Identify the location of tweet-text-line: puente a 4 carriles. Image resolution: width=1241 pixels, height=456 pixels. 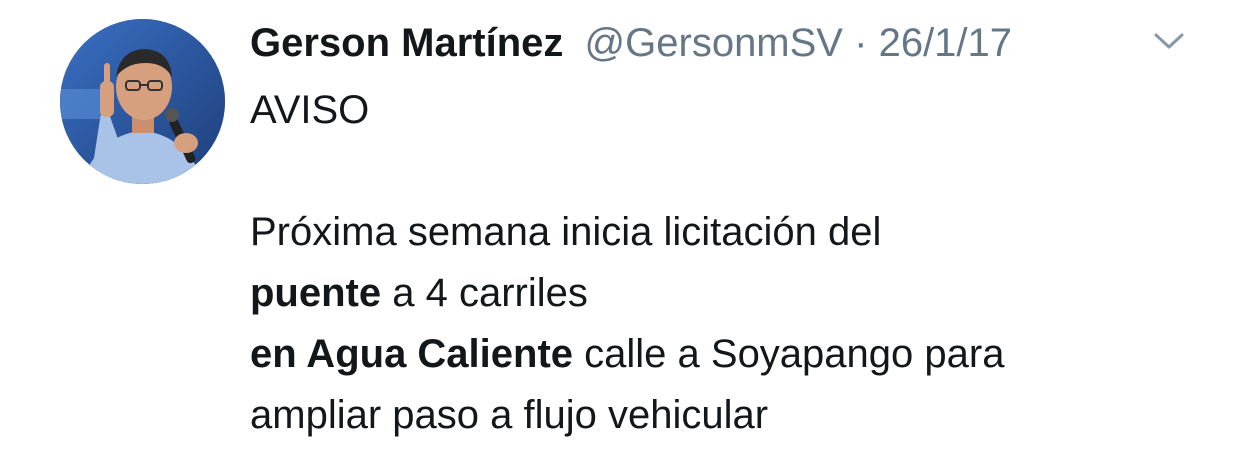
(730, 293).